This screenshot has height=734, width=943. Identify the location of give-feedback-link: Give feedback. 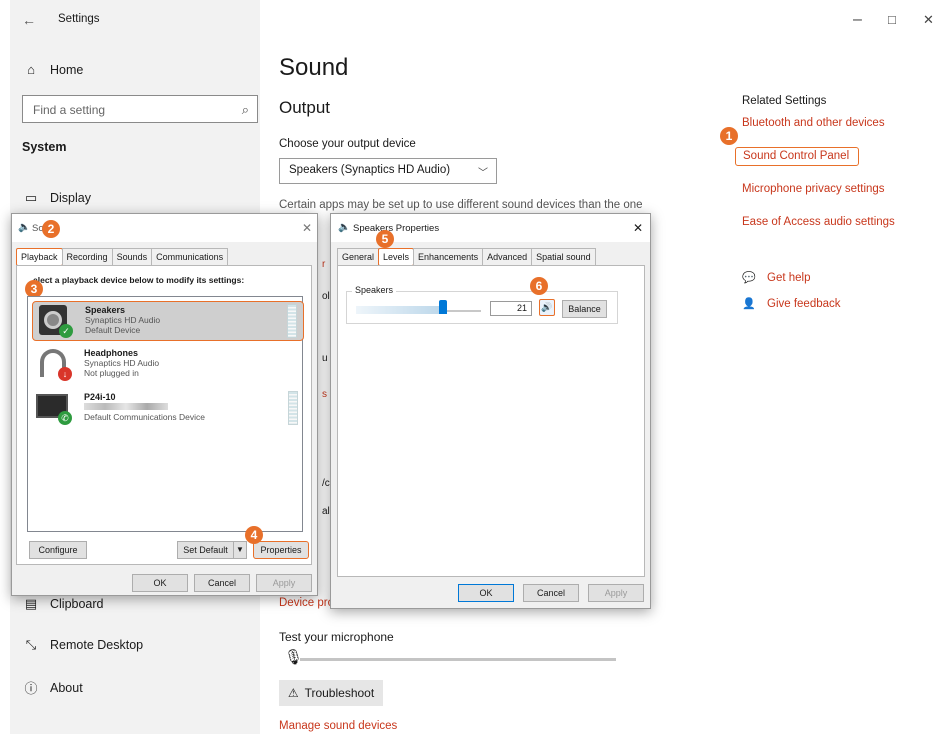
(804, 304).